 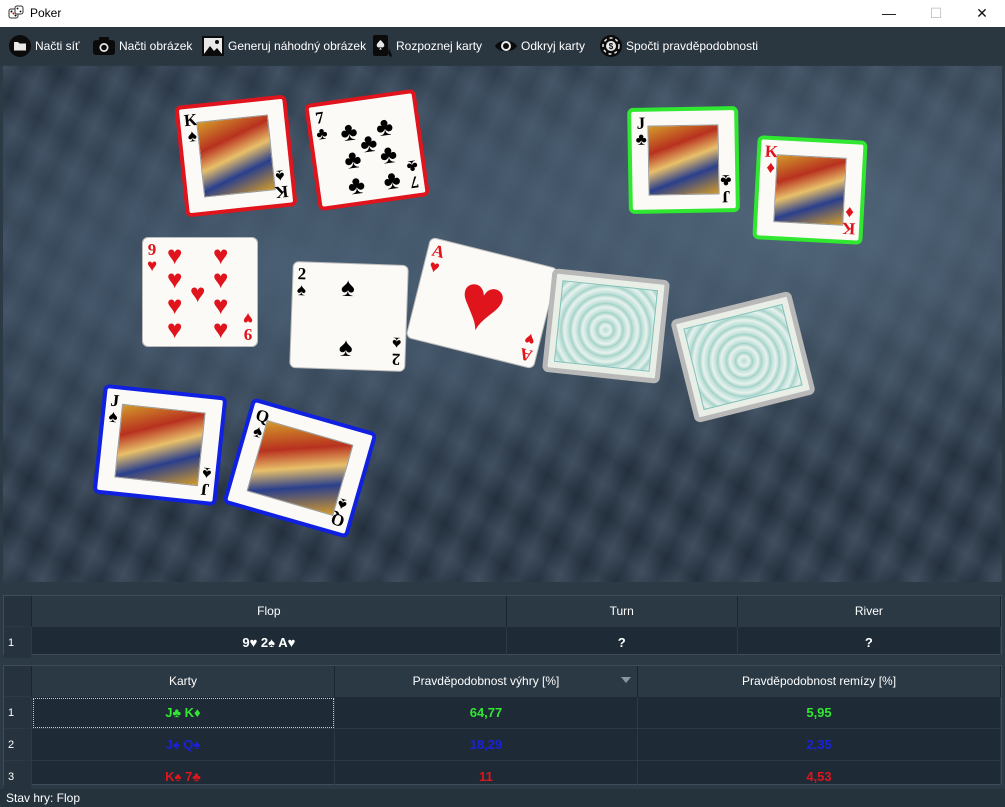 What do you see at coordinates (982, 13) in the screenshot?
I see `close-button: ✕` at bounding box center [982, 13].